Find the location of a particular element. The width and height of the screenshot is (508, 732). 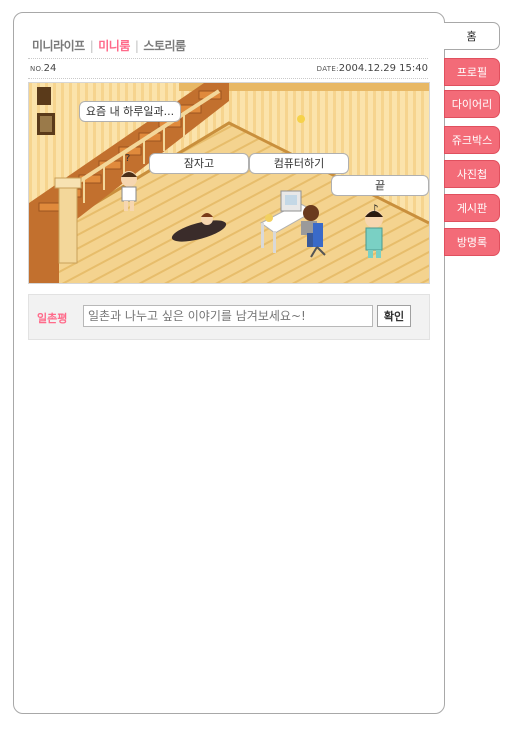

tab-home: 홈 is located at coordinates (472, 36).